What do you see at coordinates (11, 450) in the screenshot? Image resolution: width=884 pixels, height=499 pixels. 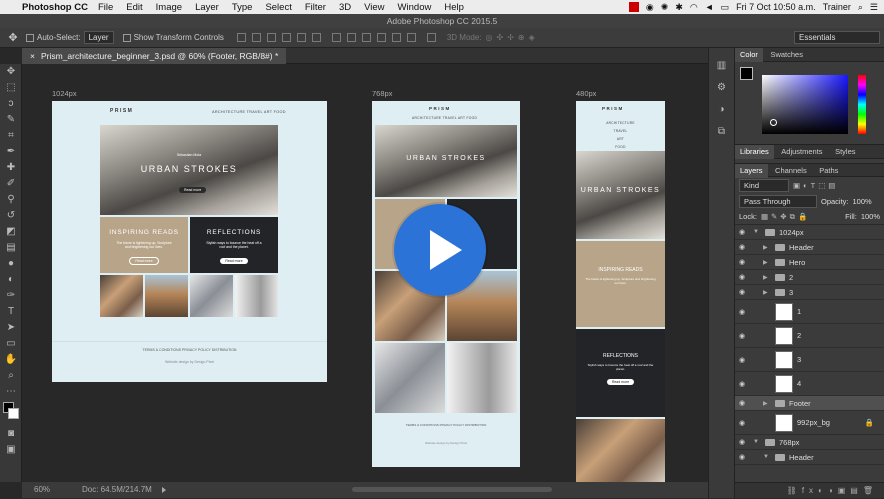 I see `screen-mode-icon: ▣` at bounding box center [11, 450].